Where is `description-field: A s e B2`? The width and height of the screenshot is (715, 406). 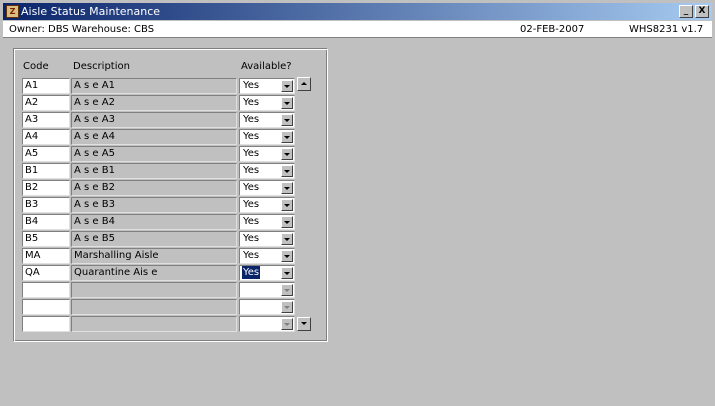
description-field: A s e B2 is located at coordinates (154, 188).